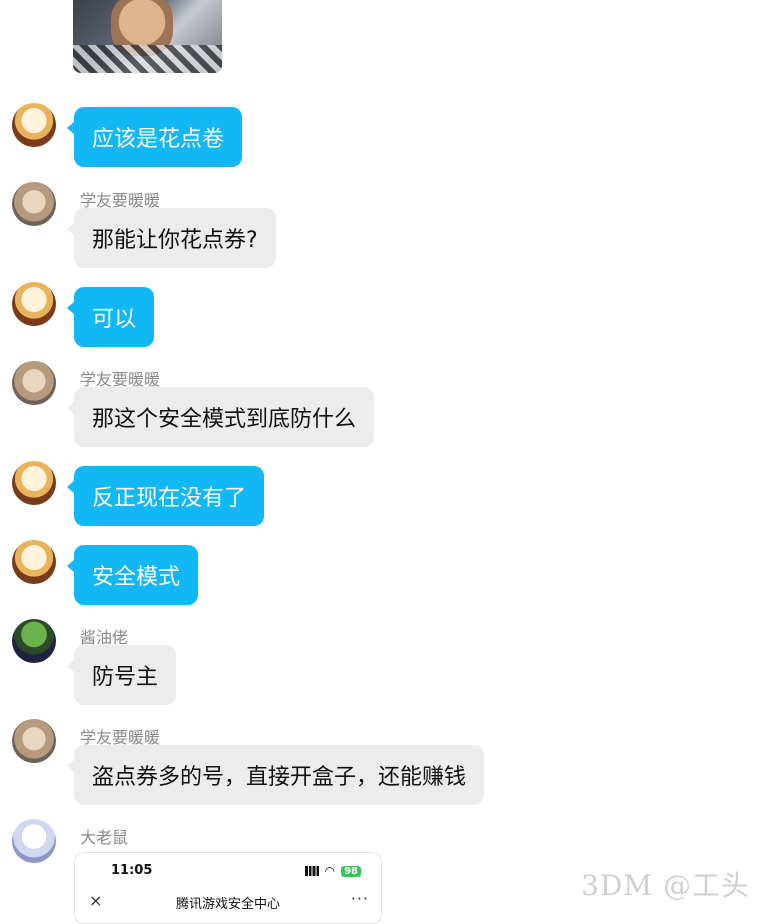 Image resolution: width=758 pixels, height=924 pixels. I want to click on message-bubble-self: 反正现在没有了, so click(165, 496).